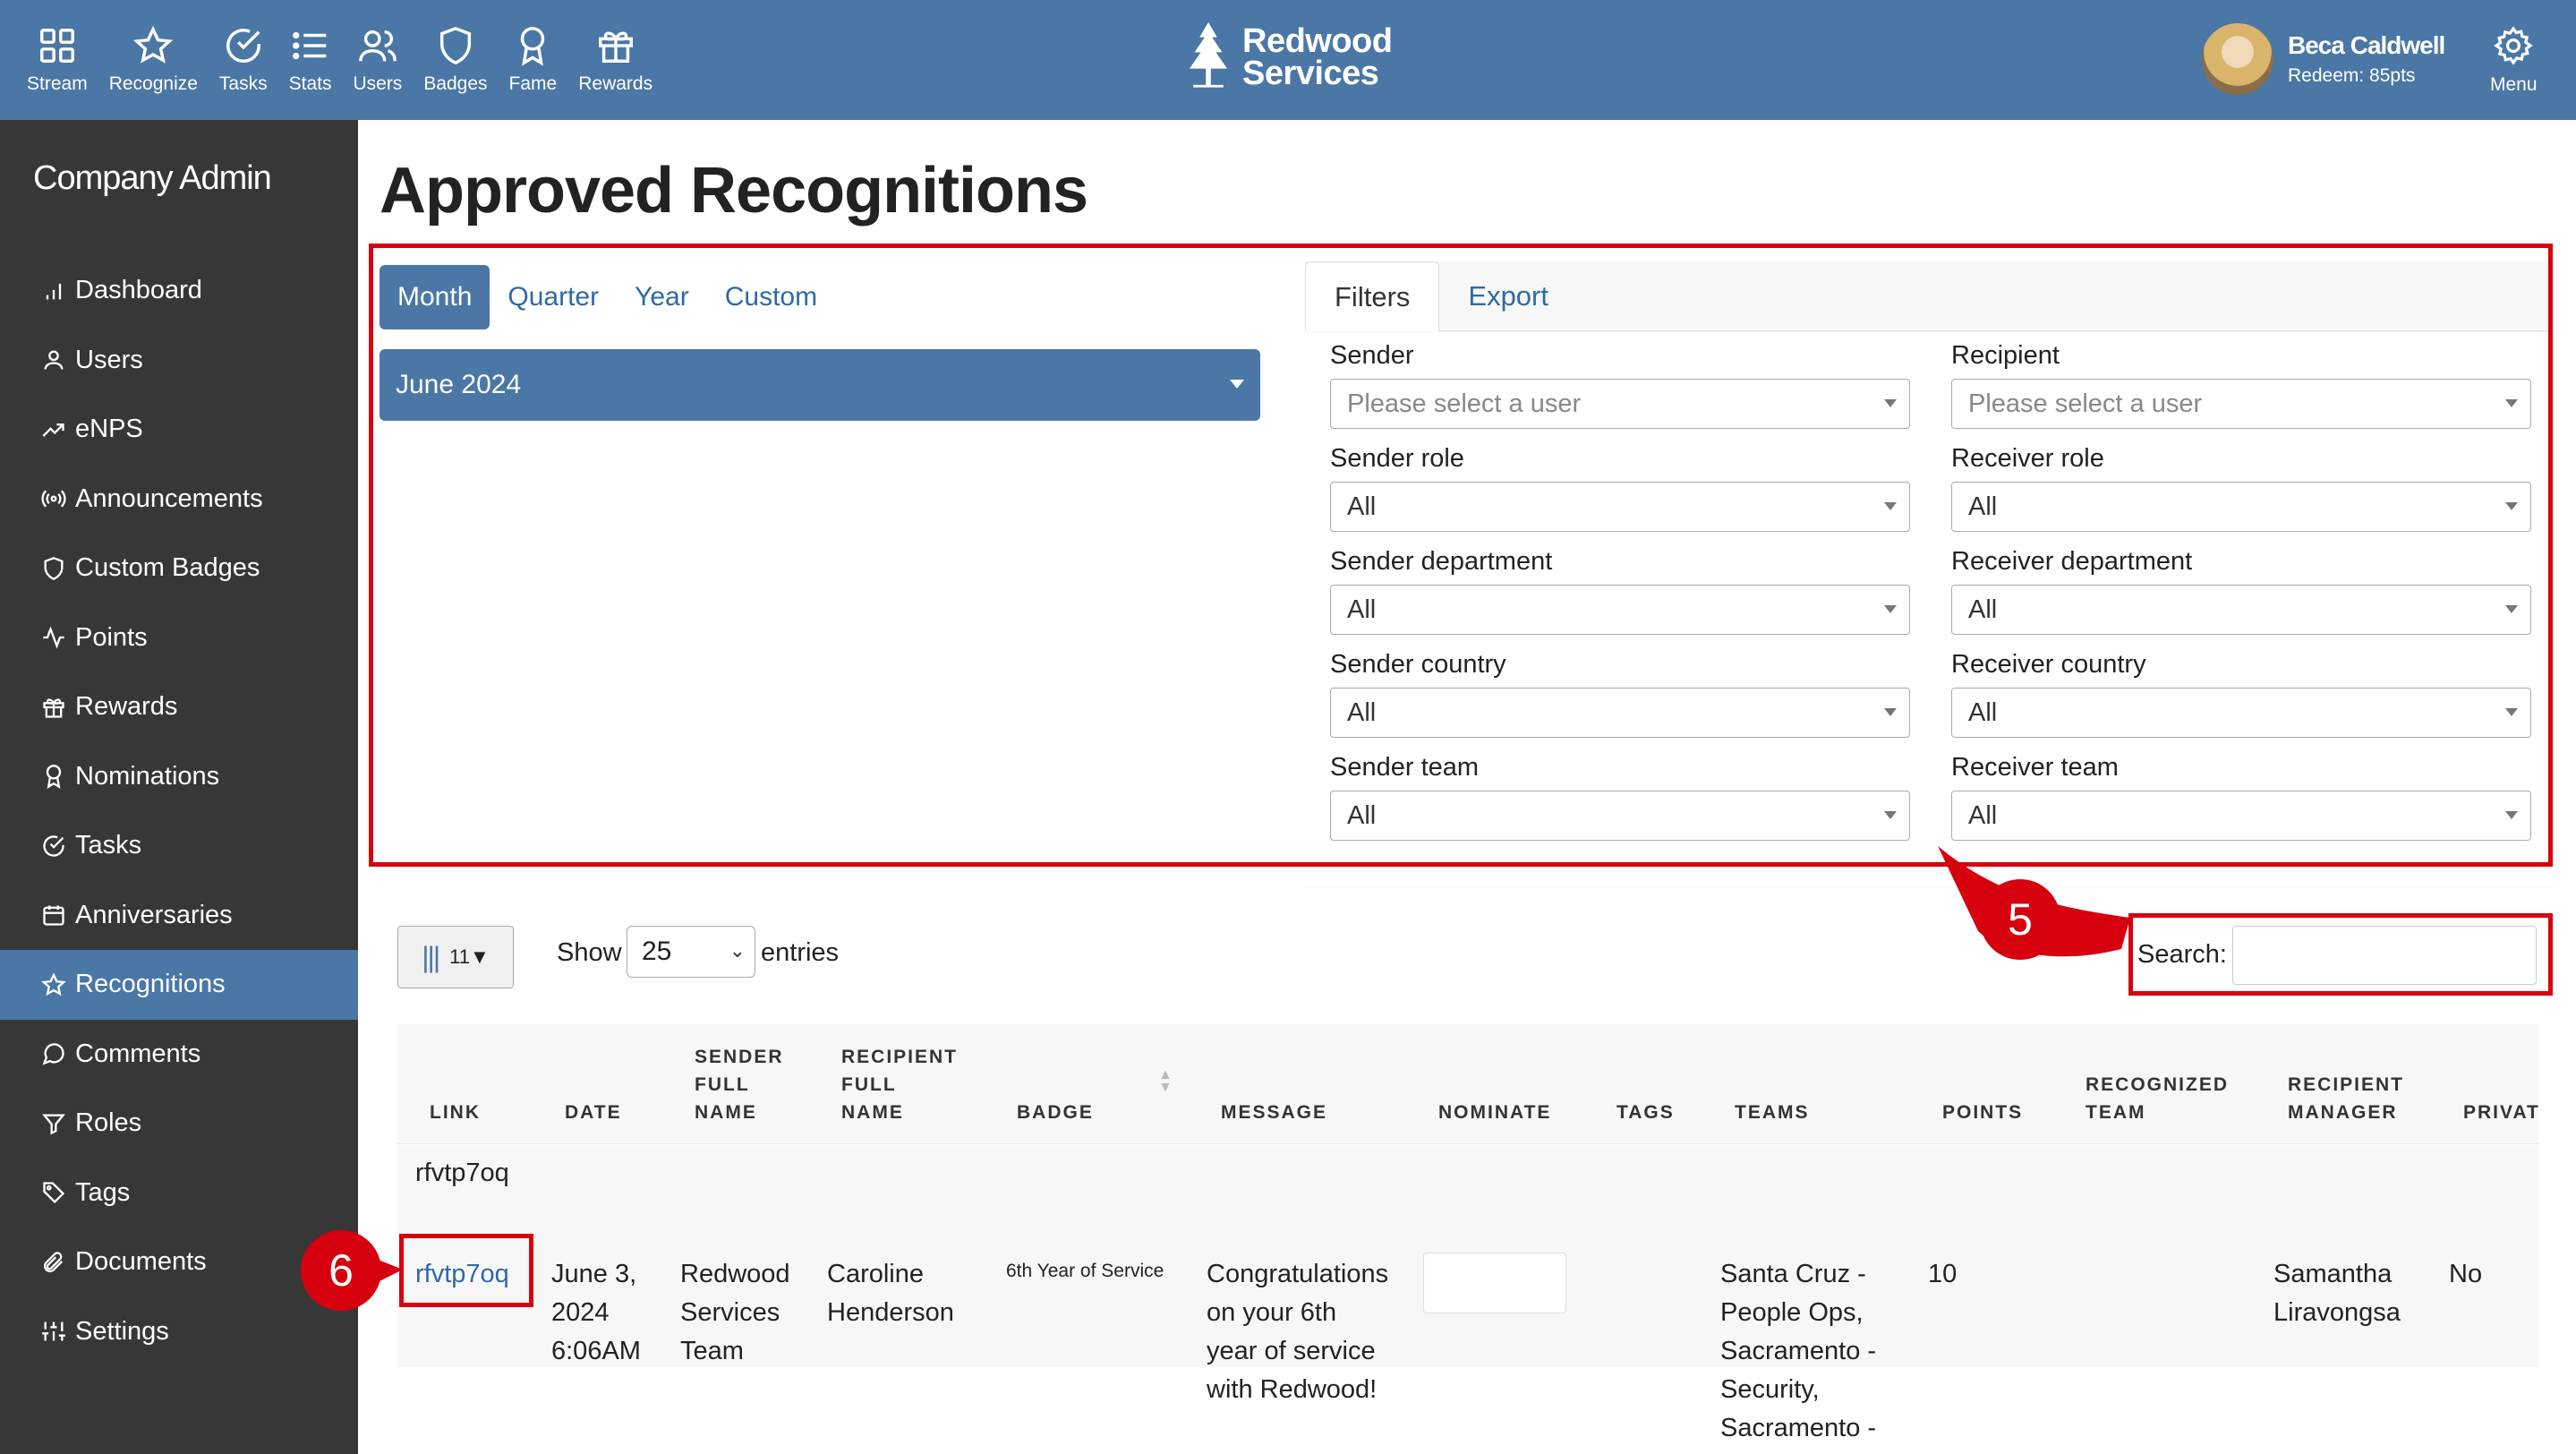 This screenshot has height=1454, width=2576. I want to click on link-filter-value: rfvtp7oq, so click(462, 1173).